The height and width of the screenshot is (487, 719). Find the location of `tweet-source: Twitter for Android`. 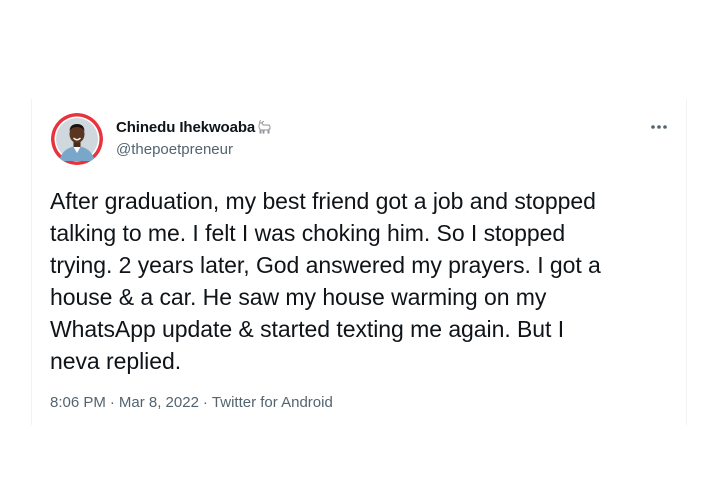

tweet-source: Twitter for Android is located at coordinates (272, 402).